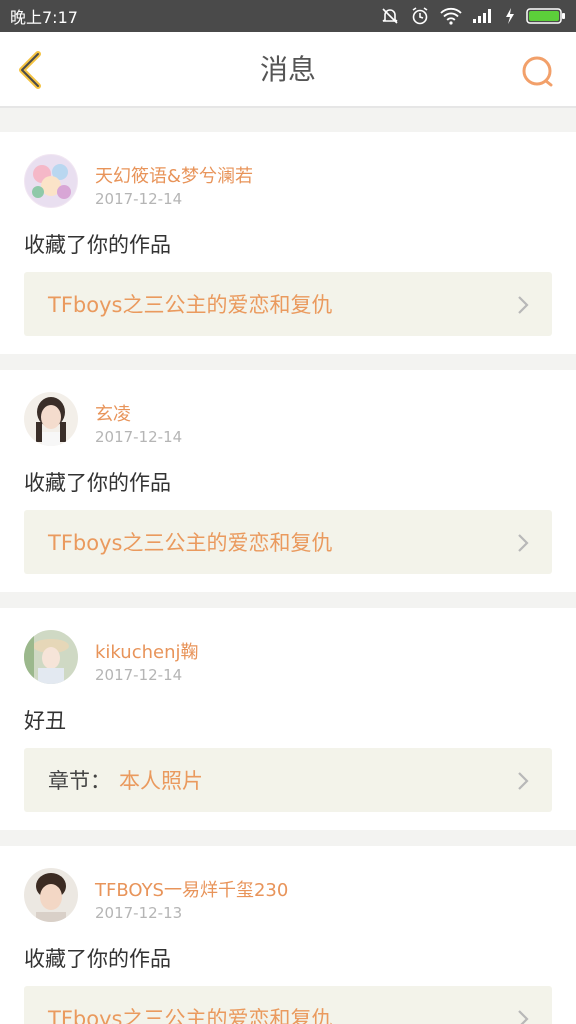 The image size is (576, 1024). What do you see at coordinates (546, 16) in the screenshot?
I see `battery-icon` at bounding box center [546, 16].